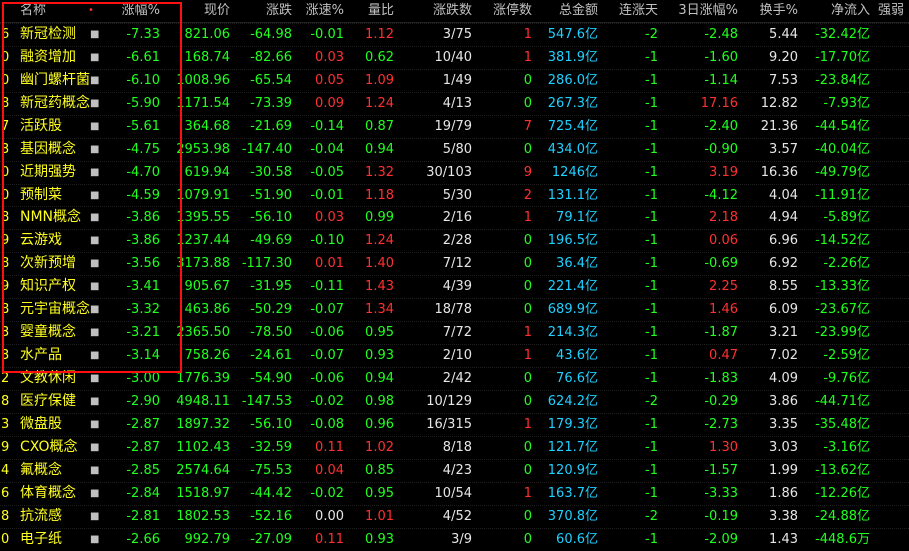 The image size is (909, 551). I want to click on row-name: CXO概念, so click(49, 446).